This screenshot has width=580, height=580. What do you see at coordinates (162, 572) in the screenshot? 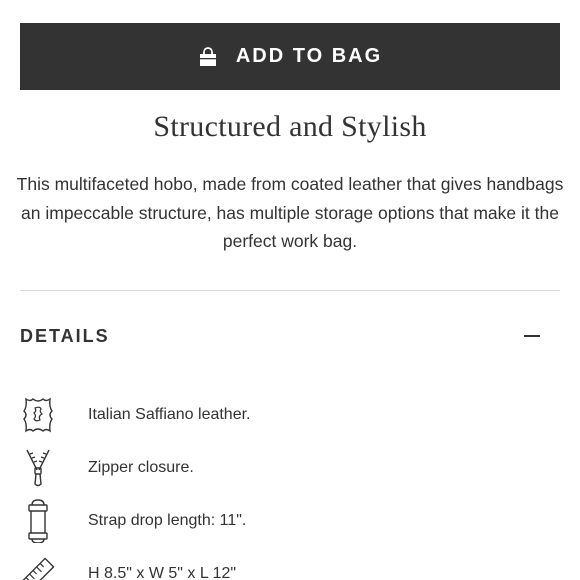
I see `feature-text: H 8.5" x W 5" x L 12"` at bounding box center [162, 572].